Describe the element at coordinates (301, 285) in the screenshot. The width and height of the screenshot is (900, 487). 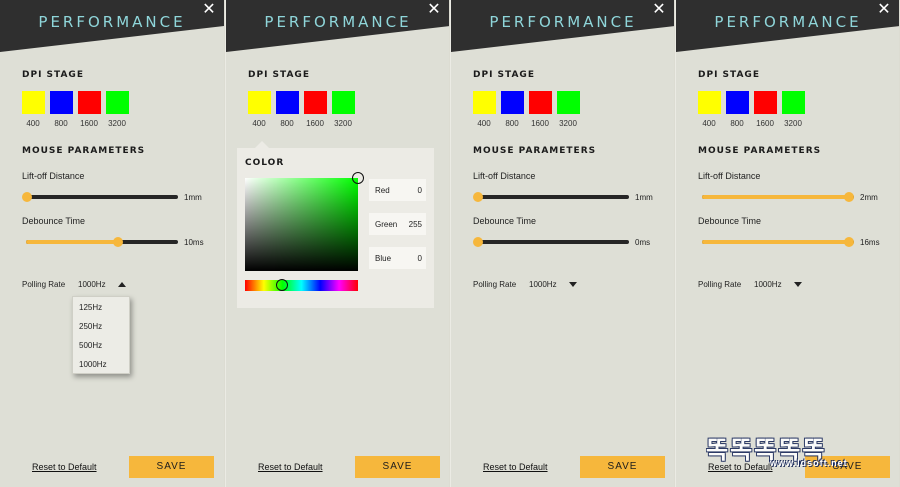
I see `hue-slider` at that location.